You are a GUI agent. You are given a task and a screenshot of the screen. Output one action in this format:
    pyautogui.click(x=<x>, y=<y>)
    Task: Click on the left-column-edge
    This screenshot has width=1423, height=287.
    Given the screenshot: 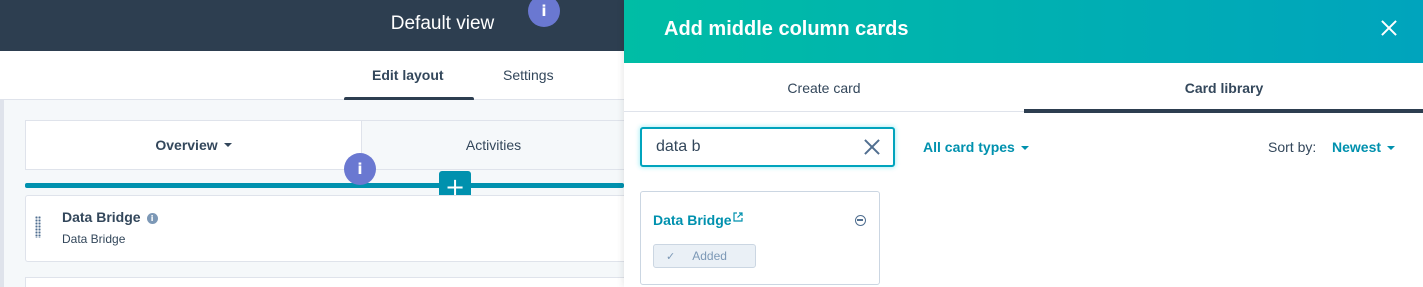 What is the action you would take?
    pyautogui.click(x=2, y=193)
    